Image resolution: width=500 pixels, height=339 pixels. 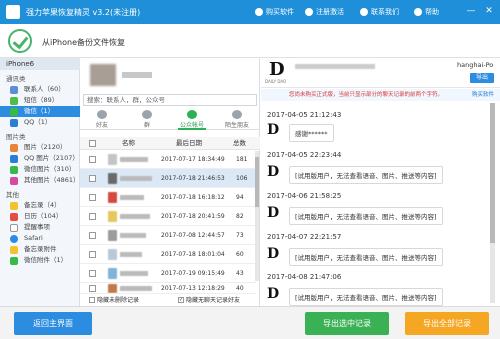 What do you see at coordinates (92, 299) in the screenshot?
I see `hide-deleted-checkbox` at bounding box center [92, 299].